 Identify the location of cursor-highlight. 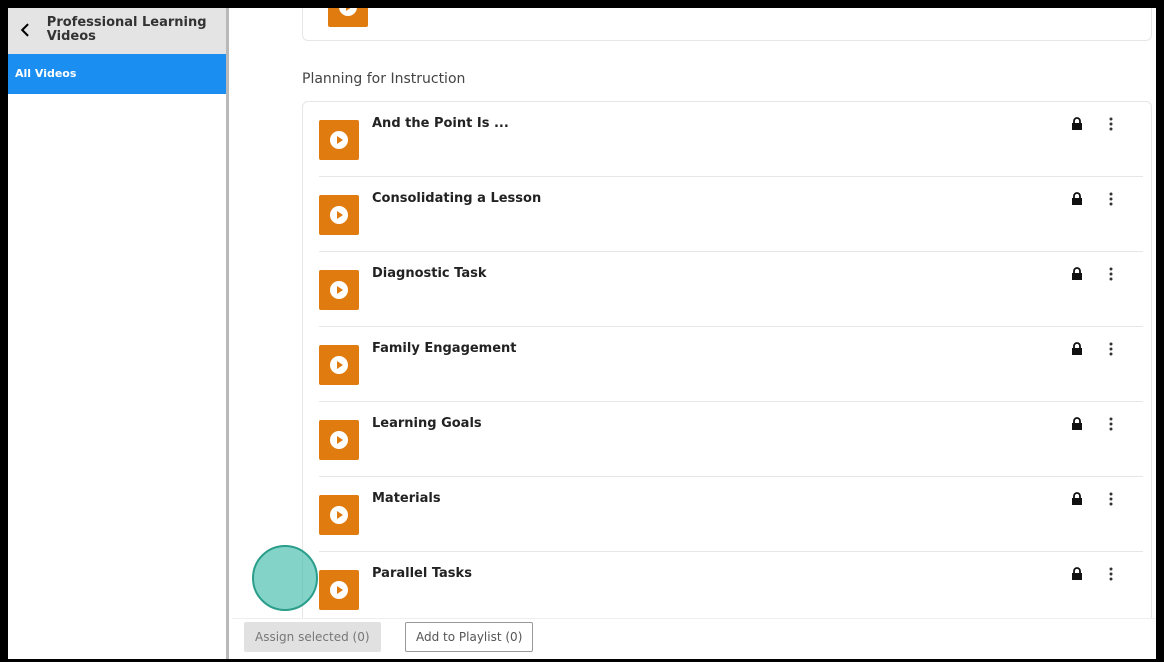
(285, 578).